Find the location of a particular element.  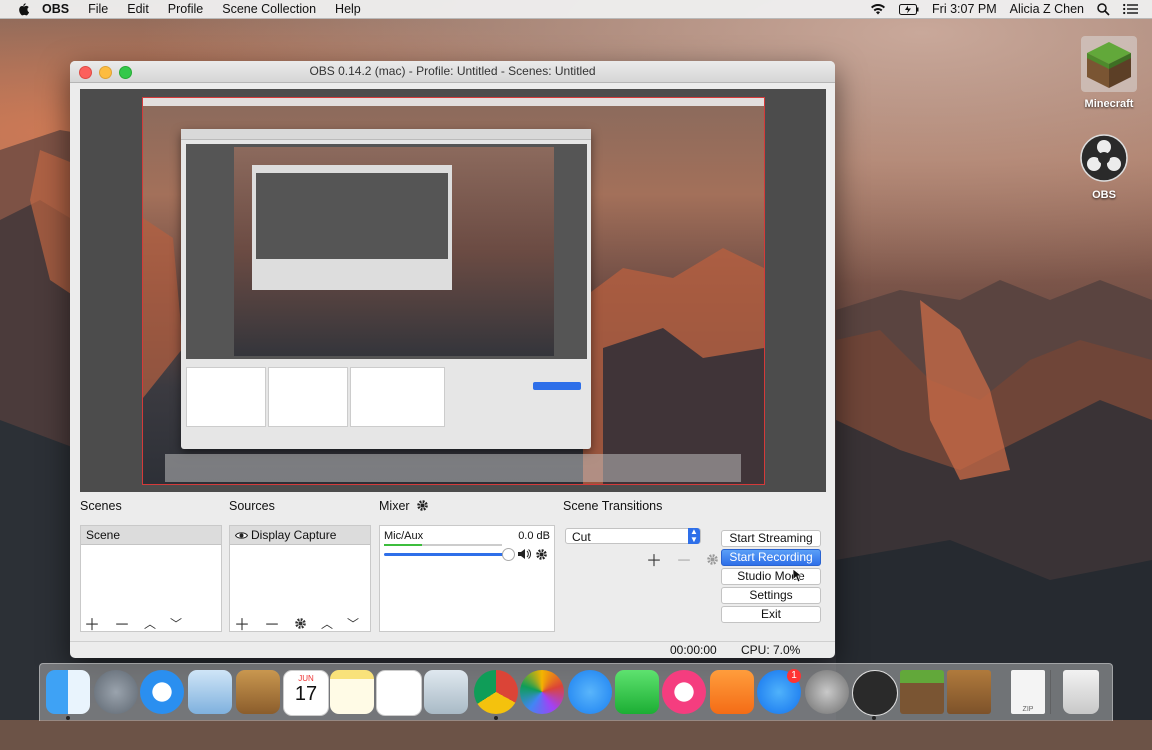

window-controls is located at coordinates (105, 72).